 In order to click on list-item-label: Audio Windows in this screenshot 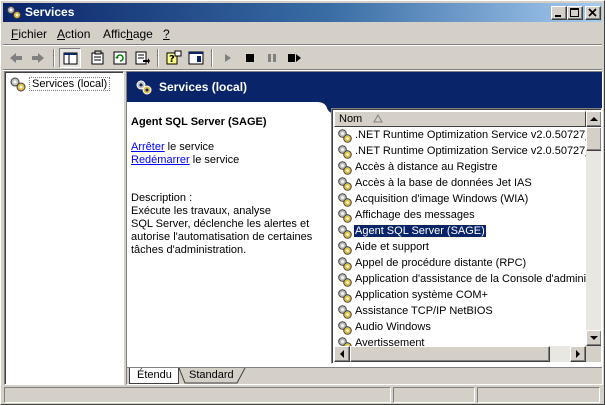, I will do `click(393, 327)`.